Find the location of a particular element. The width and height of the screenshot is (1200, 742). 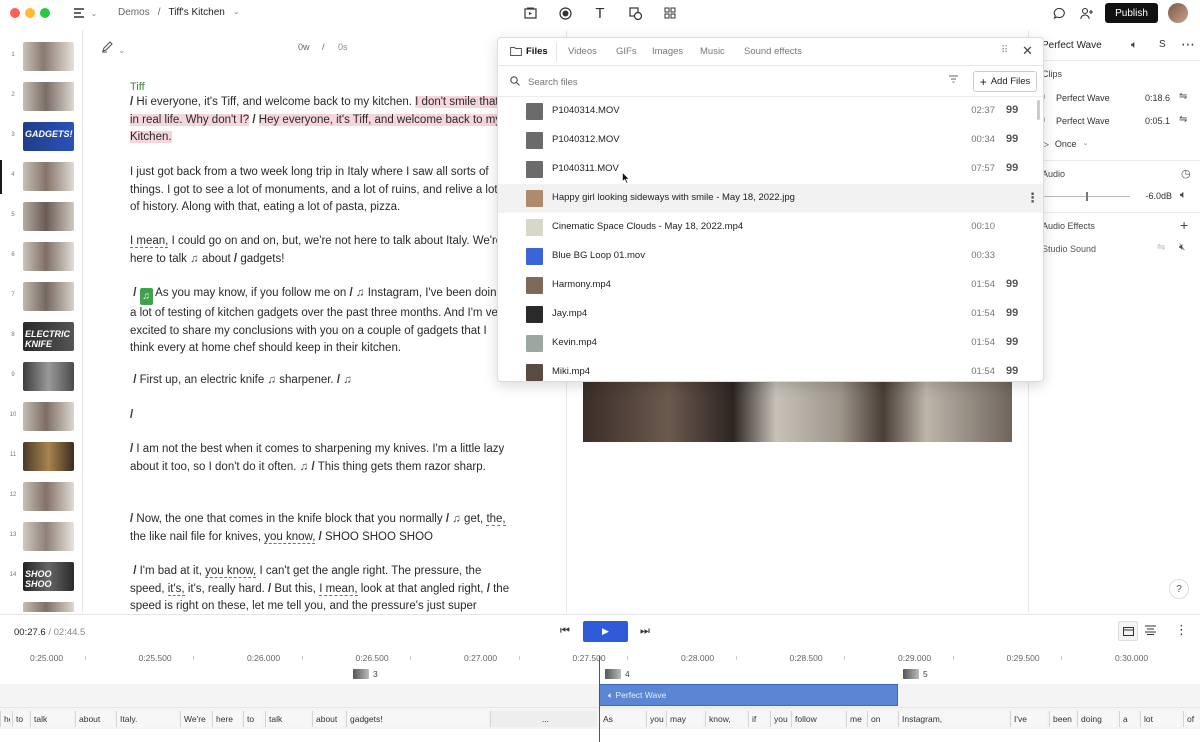

align-icon is located at coordinates (1150, 631).